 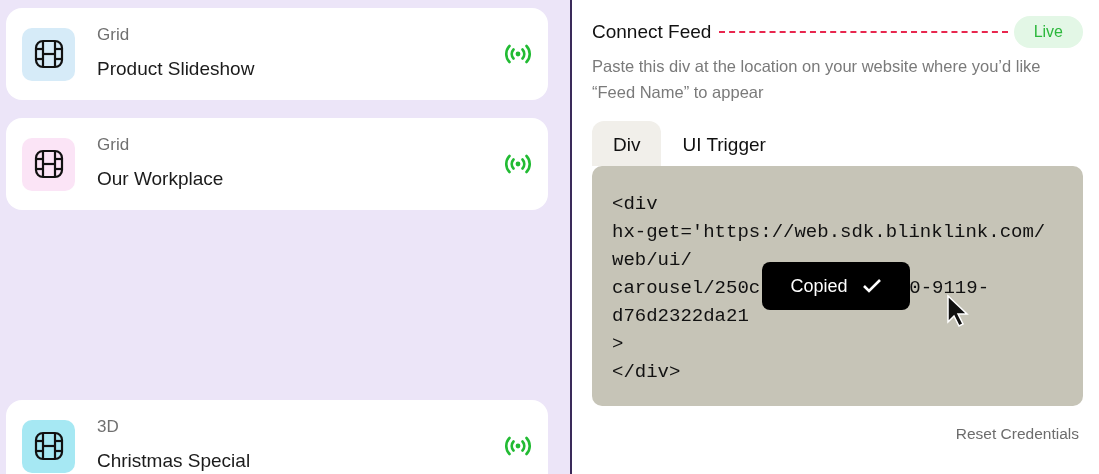 What do you see at coordinates (949, 287) in the screenshot?
I see `code-text: 0-9119-` at bounding box center [949, 287].